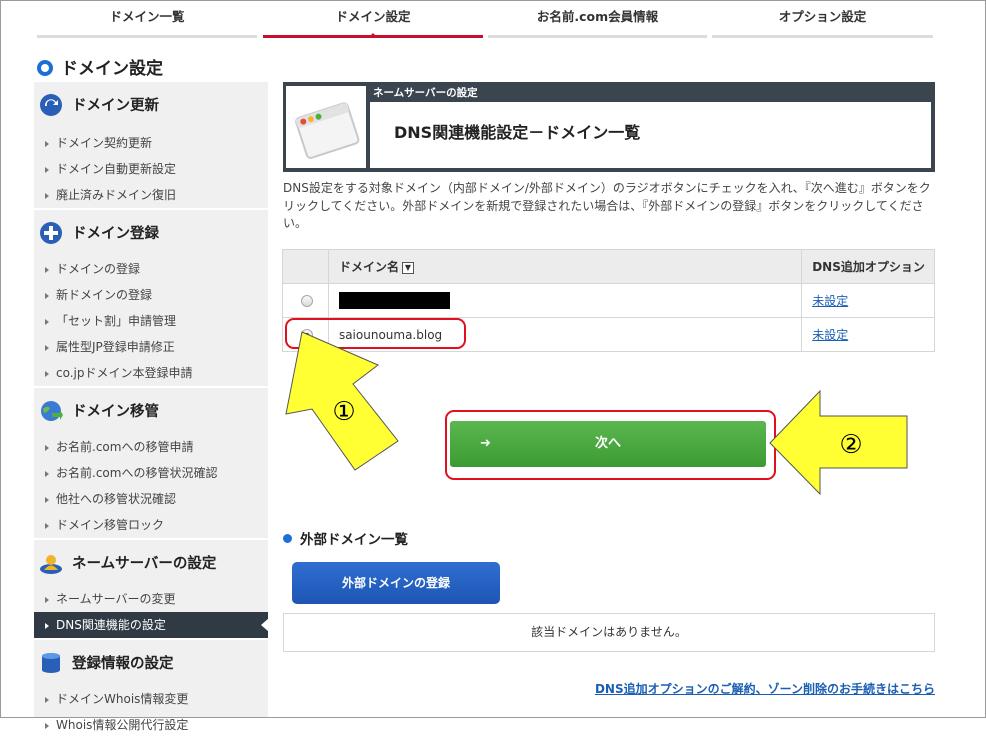 Image resolution: width=986 pixels, height=738 pixels. I want to click on register-external-domain-button: 外部ドメインの登録, so click(396, 583).